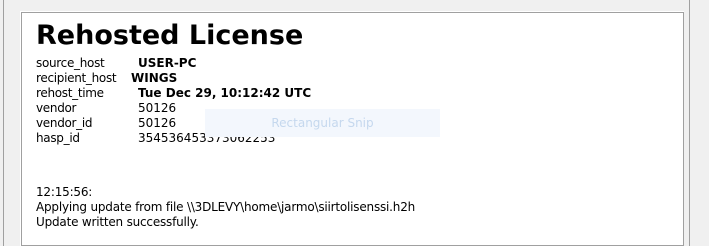  I want to click on field-key: hasp_id, so click(58, 138).